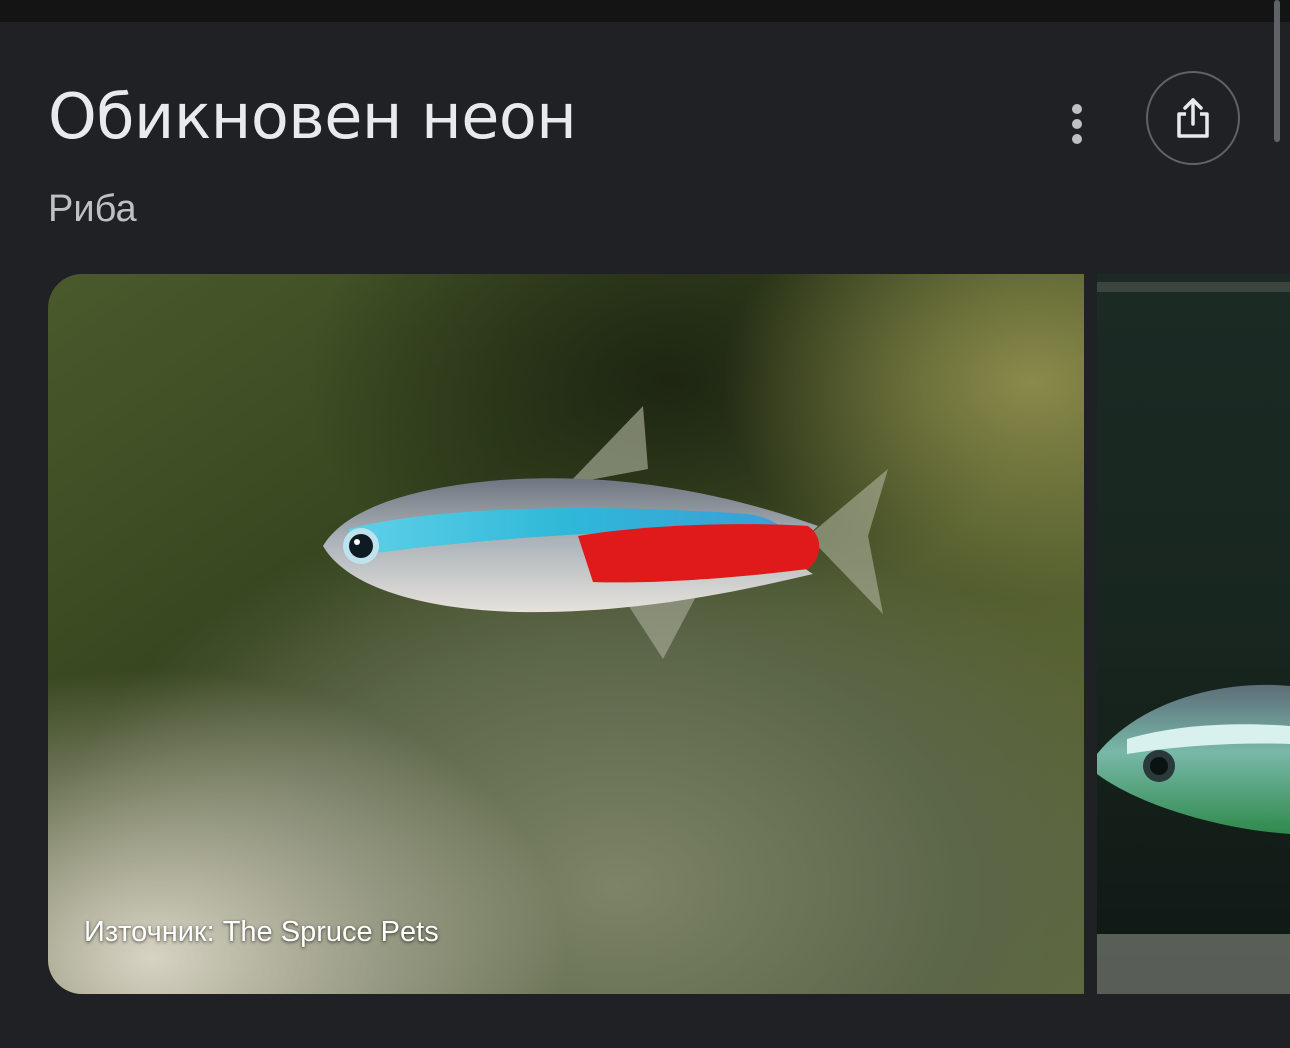 This screenshot has height=1048, width=1290. I want to click on scrollbar, so click(1277, 71).